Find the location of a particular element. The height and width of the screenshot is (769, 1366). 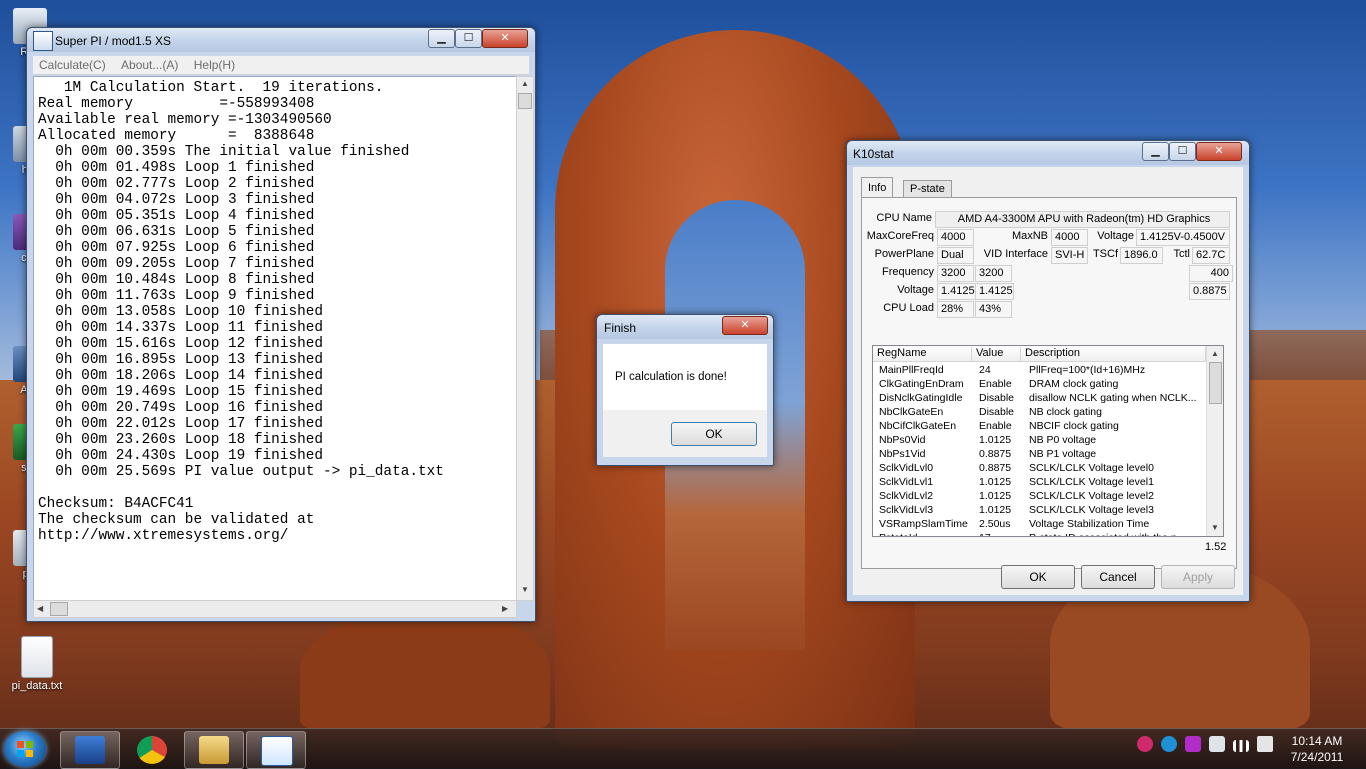

table-row: NbPs1Vid 0.8875 NB P1 voltage is located at coordinates (1039, 455).